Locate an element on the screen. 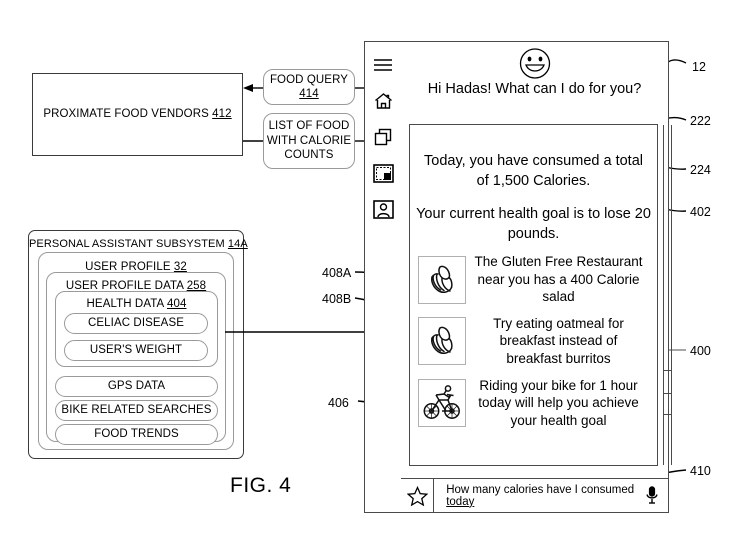 This screenshot has height=540, width=730. query-input-text: How many calories have I consumed today is located at coordinates (544, 496).